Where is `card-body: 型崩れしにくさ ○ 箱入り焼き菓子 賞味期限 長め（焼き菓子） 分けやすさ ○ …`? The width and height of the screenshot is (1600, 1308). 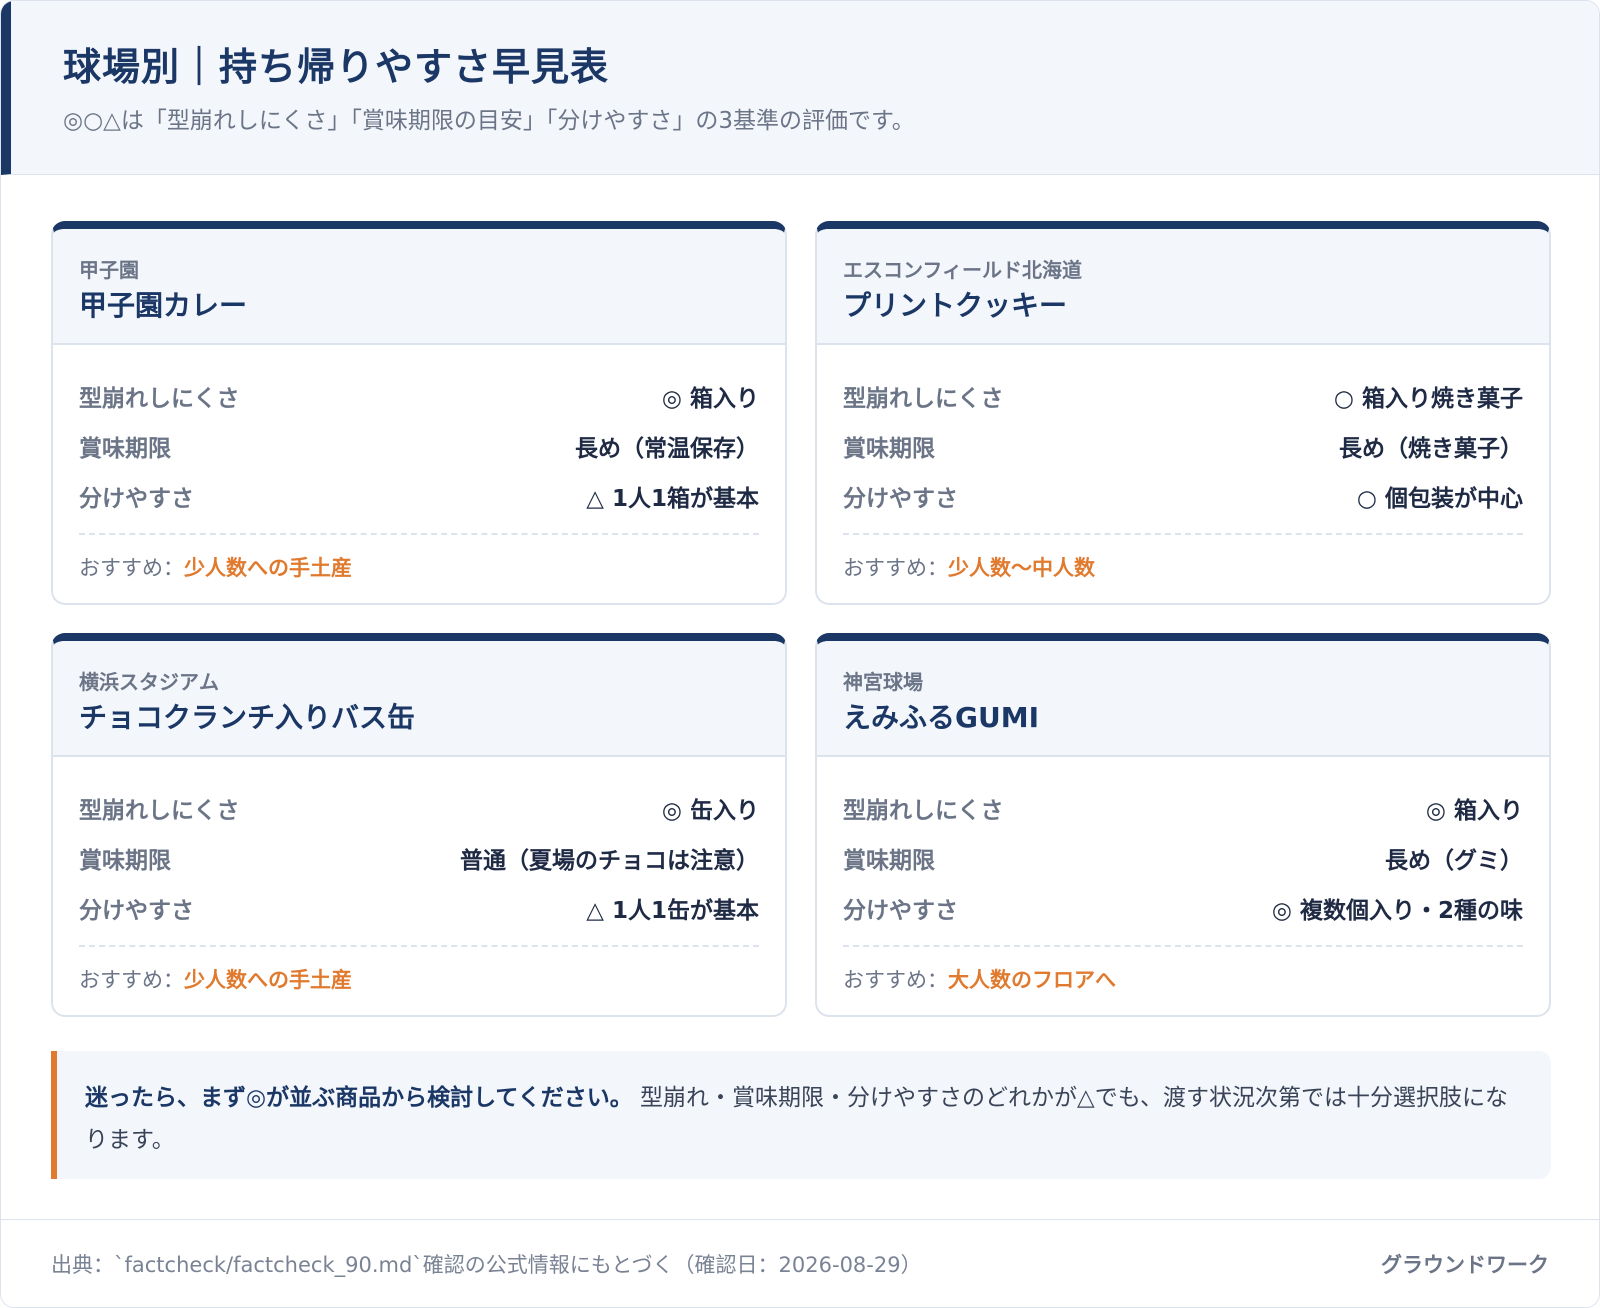 card-body: 型崩れしにくさ ○ 箱入り焼き菓子 賞味期限 長め（焼き菓子） 分けやすさ ○ … is located at coordinates (1183, 464).